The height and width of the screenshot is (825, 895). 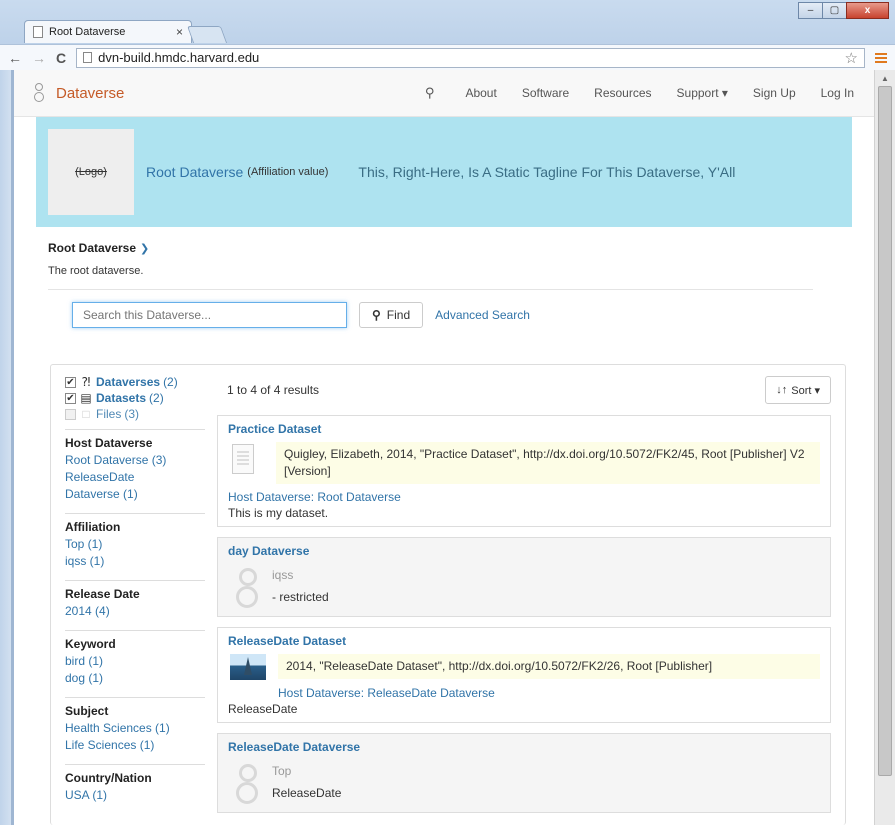 I want to click on menu-icon, so click(x=881, y=57).